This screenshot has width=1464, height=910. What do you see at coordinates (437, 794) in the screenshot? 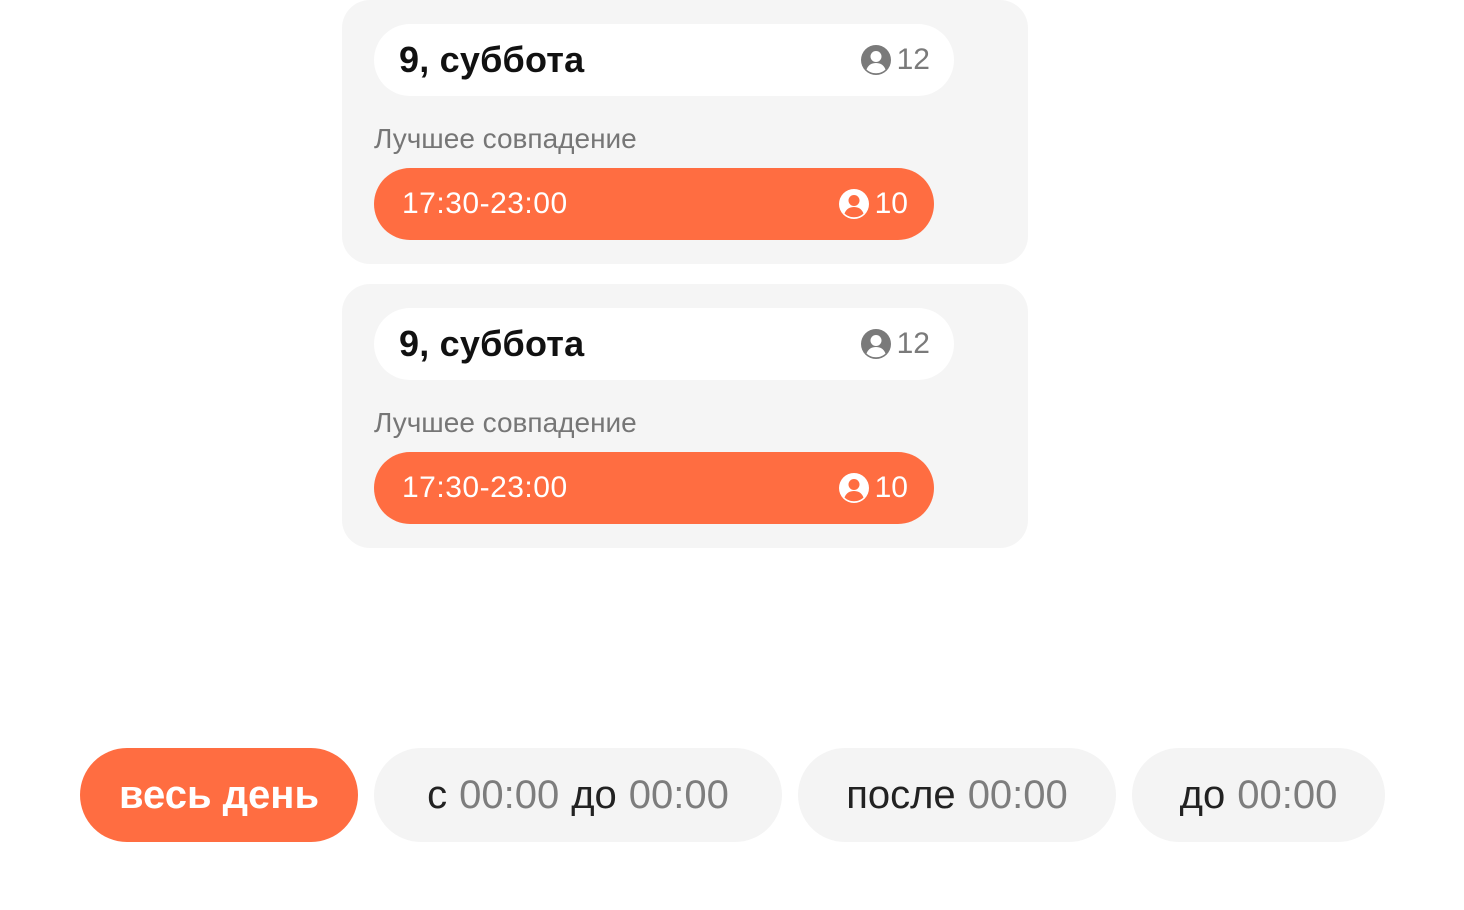
I see `range-from-word: с` at bounding box center [437, 794].